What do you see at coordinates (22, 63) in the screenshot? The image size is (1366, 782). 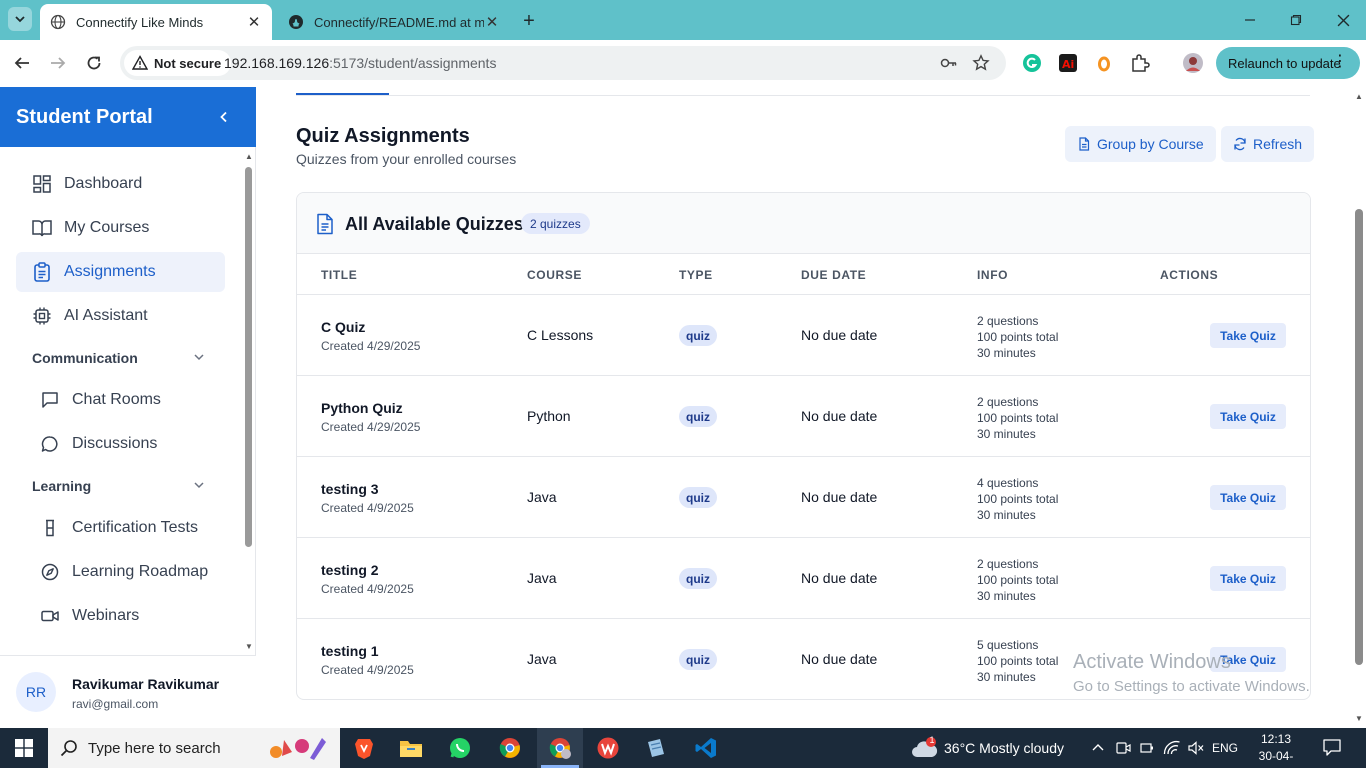 I see `back-button` at bounding box center [22, 63].